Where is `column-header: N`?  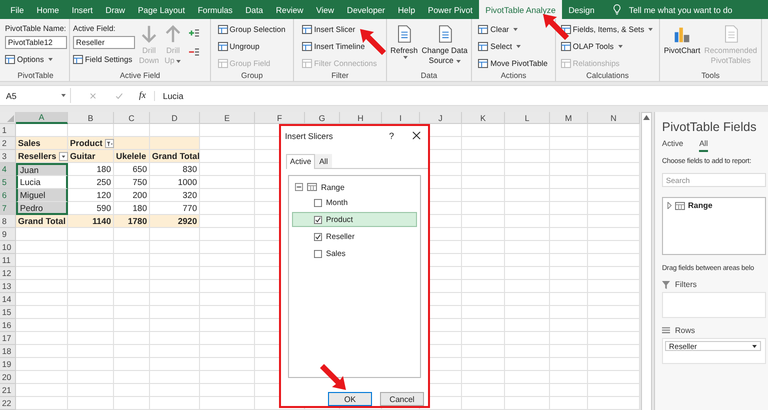 column-header: N is located at coordinates (614, 118).